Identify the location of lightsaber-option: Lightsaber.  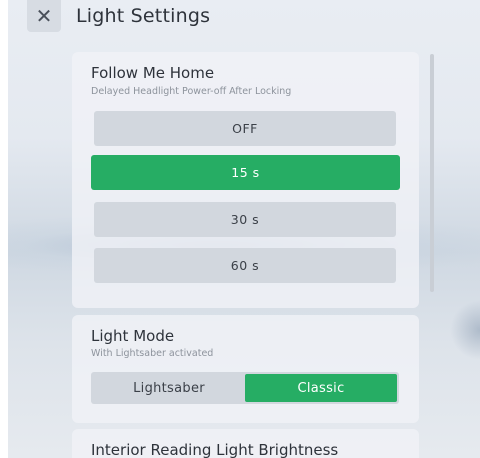
(169, 388).